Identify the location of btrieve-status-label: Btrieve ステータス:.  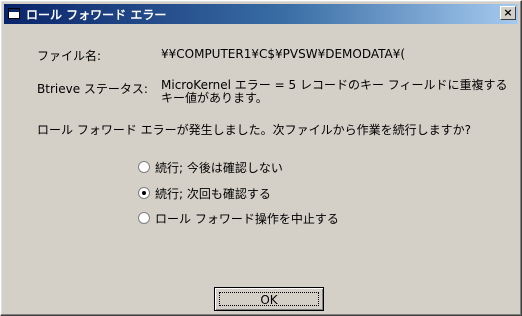
(92, 89).